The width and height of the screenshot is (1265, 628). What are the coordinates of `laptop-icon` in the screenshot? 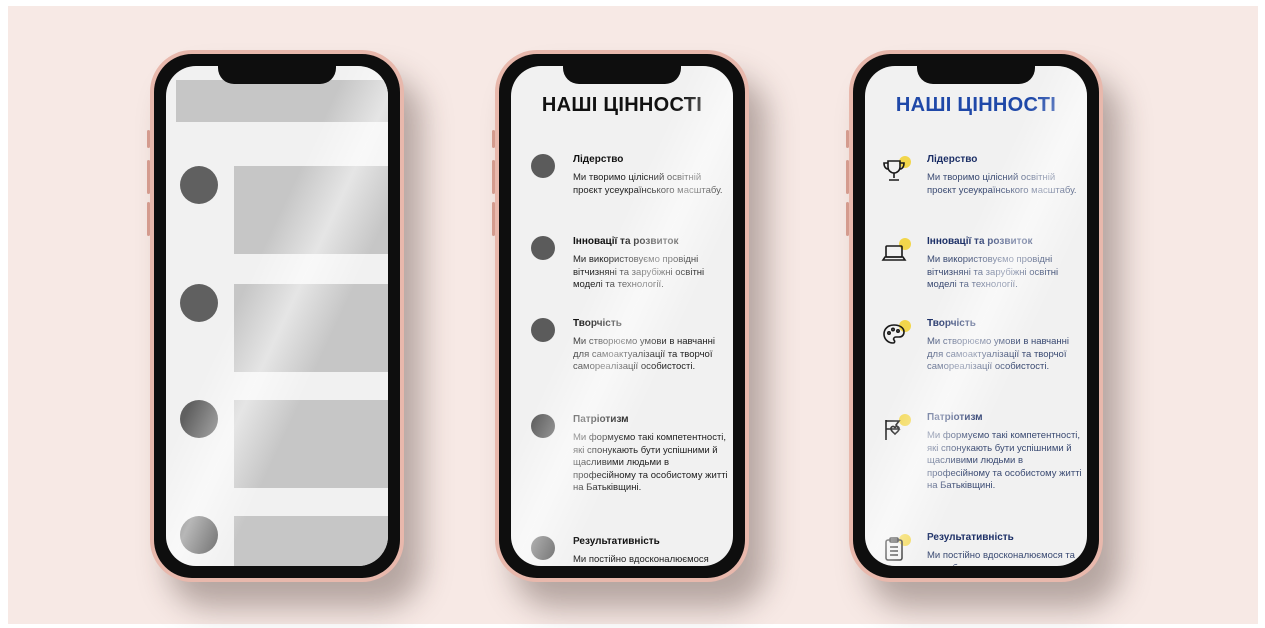 It's located at (896, 253).